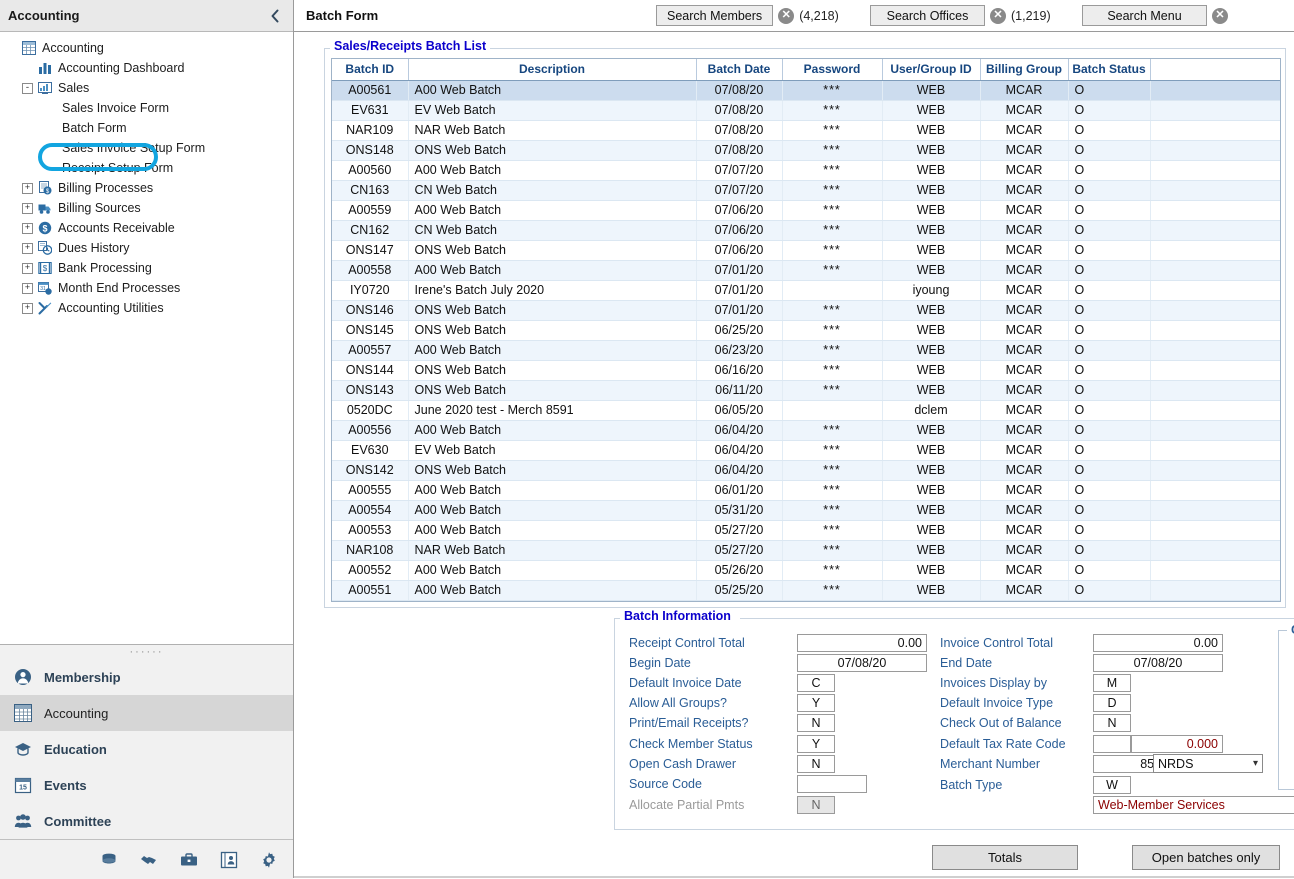 The height and width of the screenshot is (879, 1294). I want to click on search-members-button: Search Members, so click(715, 15).